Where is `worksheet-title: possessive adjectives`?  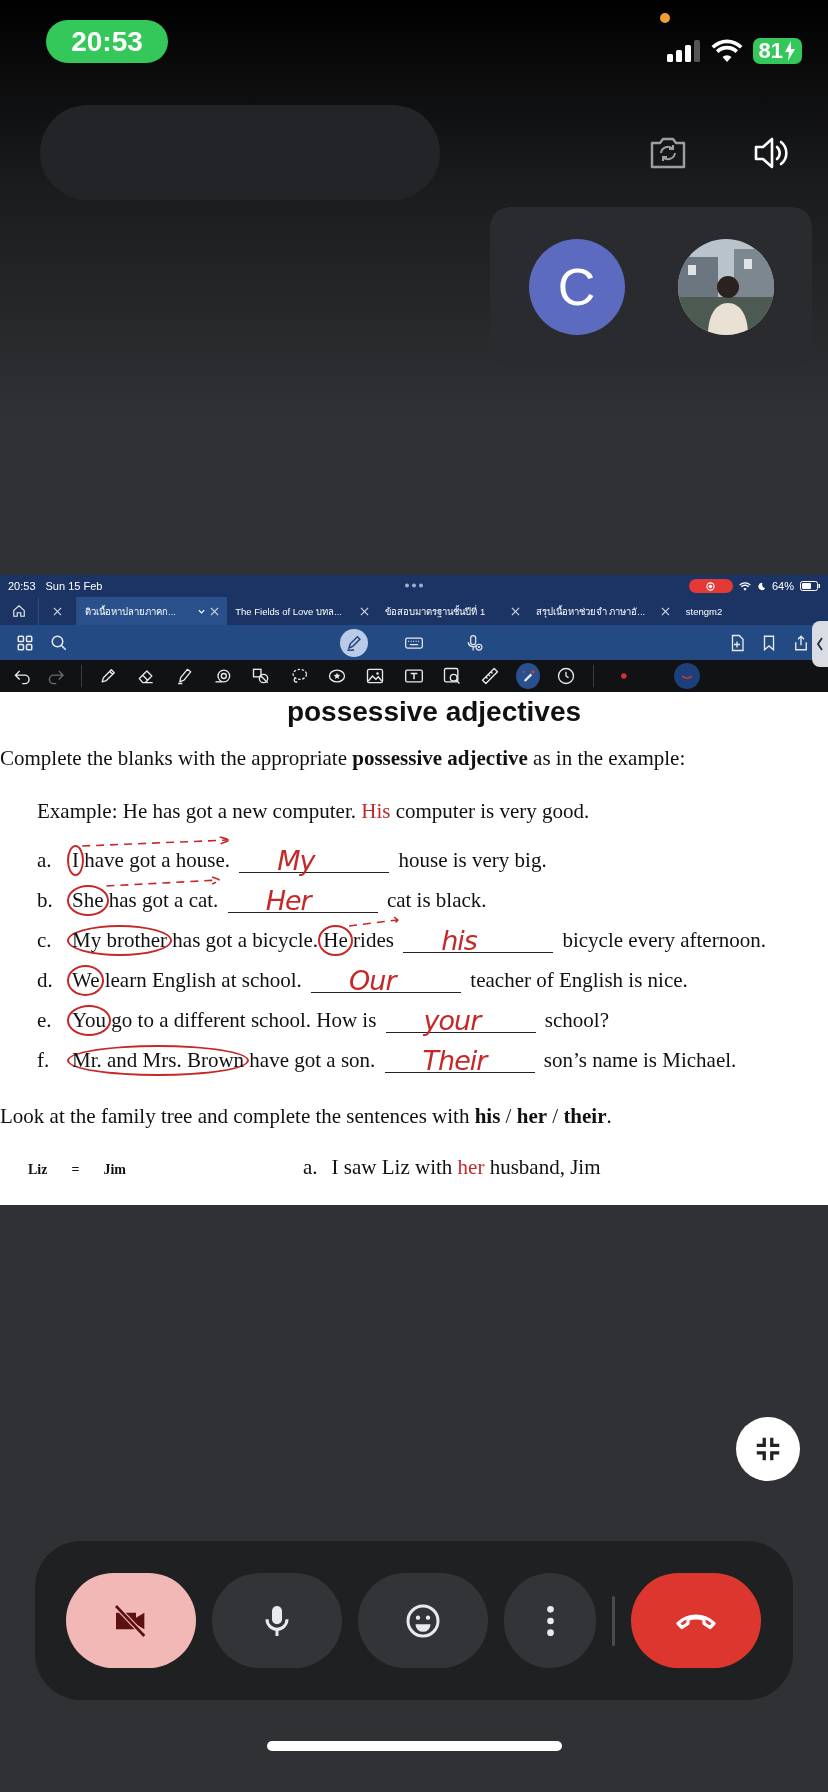 worksheet-title: possessive adjectives is located at coordinates (434, 712).